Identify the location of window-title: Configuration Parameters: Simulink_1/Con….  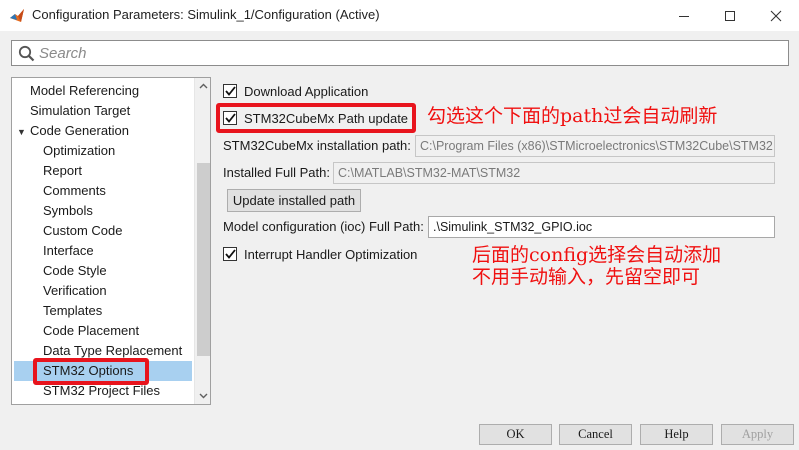
(206, 14).